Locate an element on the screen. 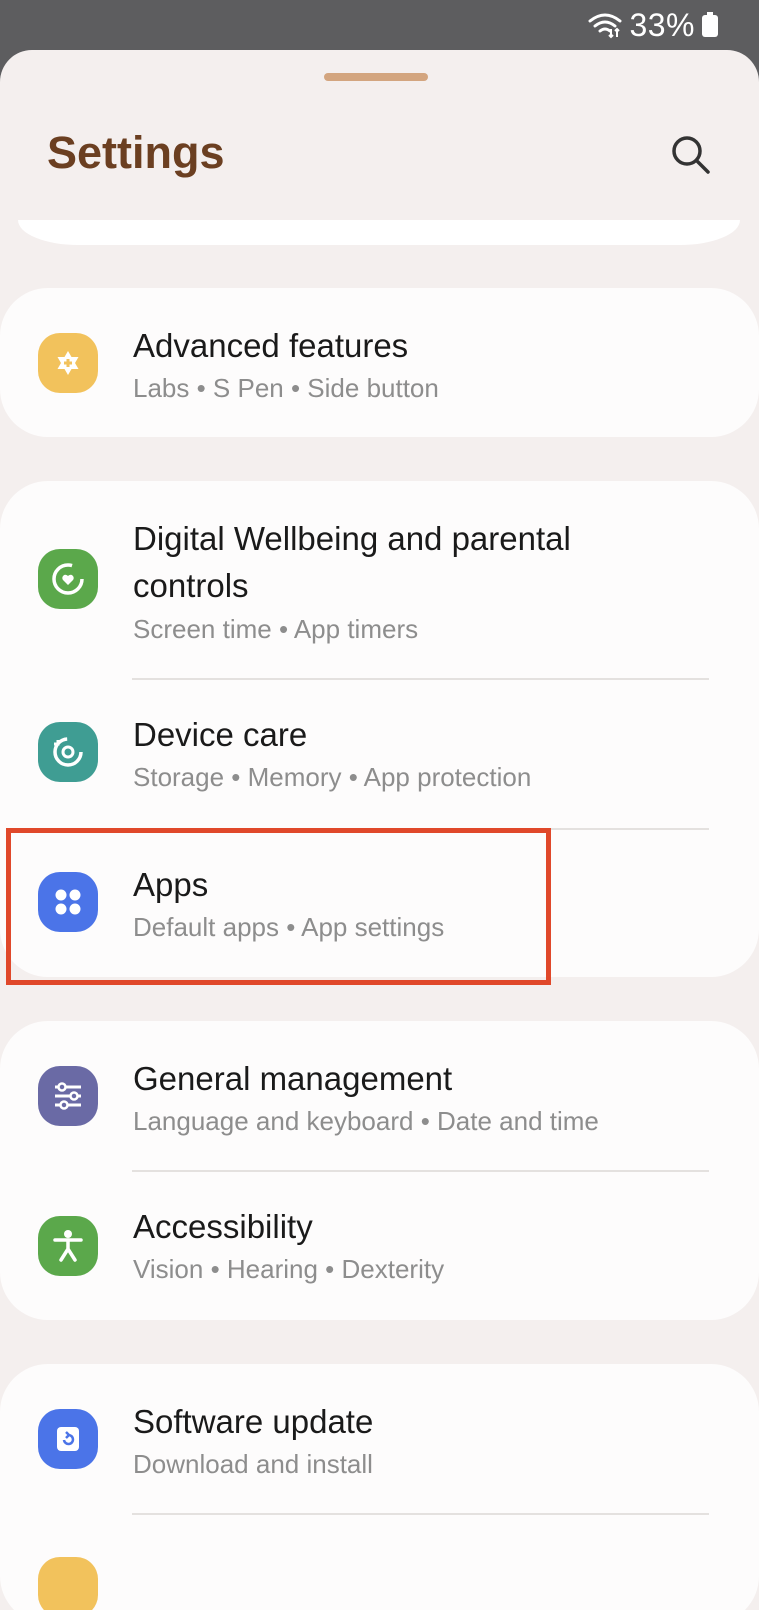 Image resolution: width=759 pixels, height=1610 pixels. advanced-features-icon is located at coordinates (68, 363).